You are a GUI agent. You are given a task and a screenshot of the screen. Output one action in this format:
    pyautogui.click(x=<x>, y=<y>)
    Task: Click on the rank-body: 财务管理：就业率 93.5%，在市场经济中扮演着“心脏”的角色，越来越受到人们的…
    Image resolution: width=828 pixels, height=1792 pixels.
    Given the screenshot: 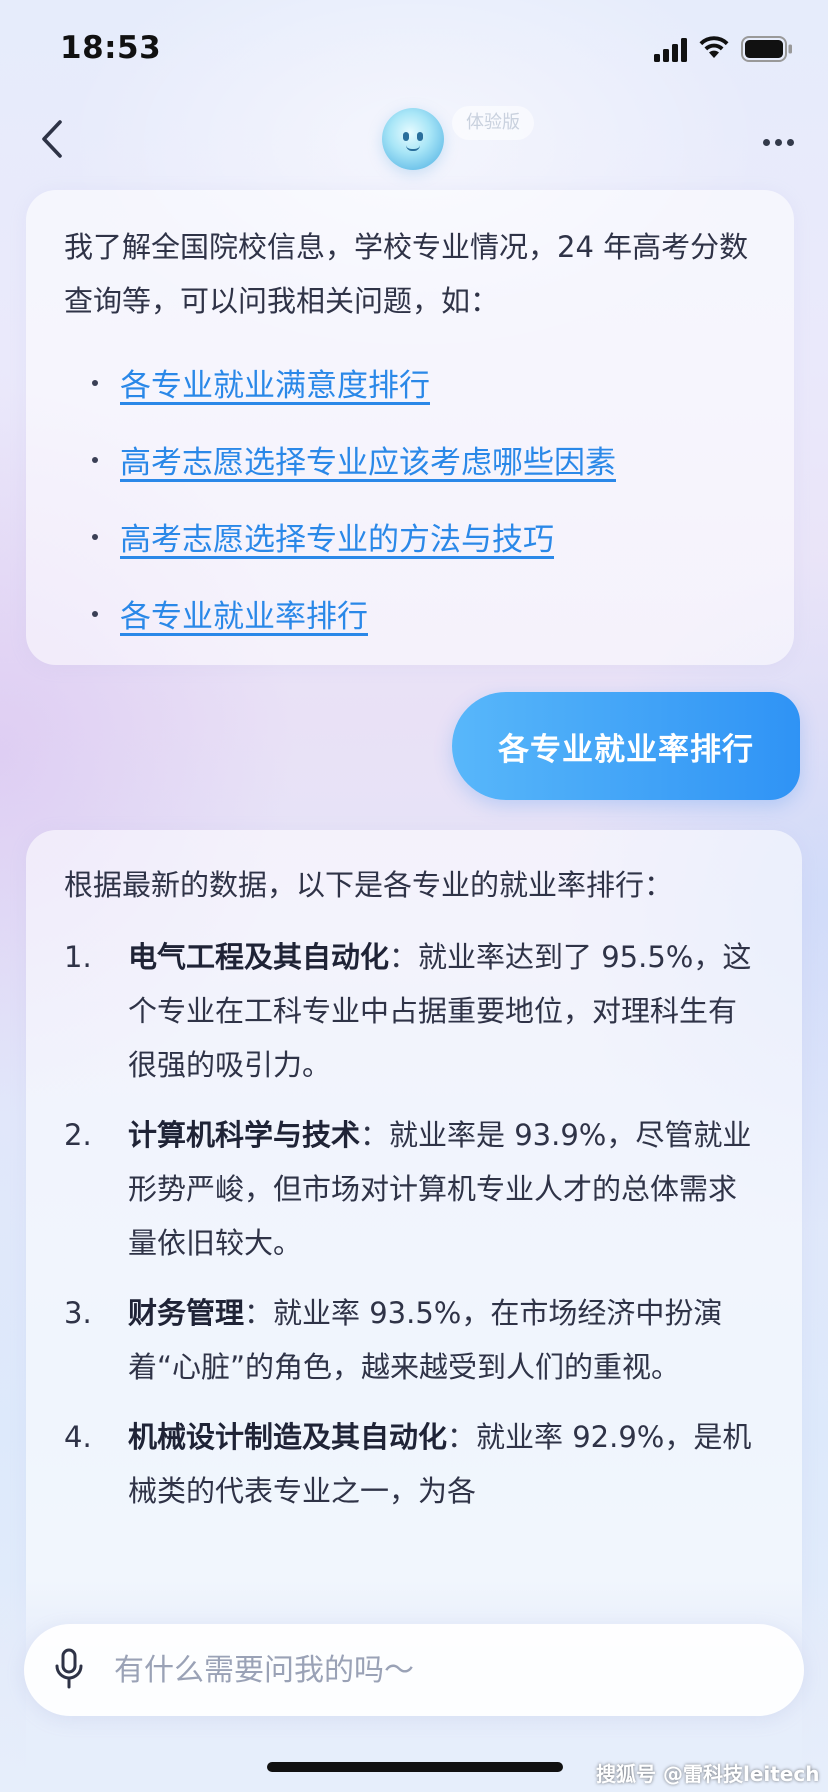 What is the action you would take?
    pyautogui.click(x=446, y=1340)
    